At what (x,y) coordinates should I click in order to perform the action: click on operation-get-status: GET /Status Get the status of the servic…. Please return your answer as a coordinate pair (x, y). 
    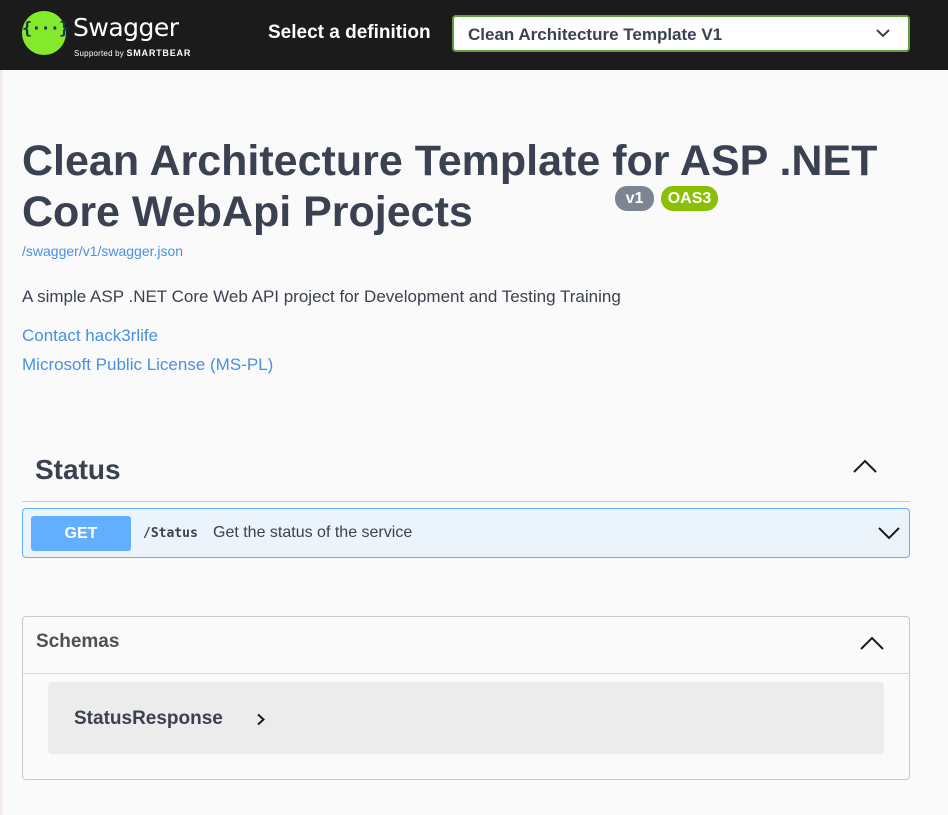
    Looking at the image, I should click on (466, 533).